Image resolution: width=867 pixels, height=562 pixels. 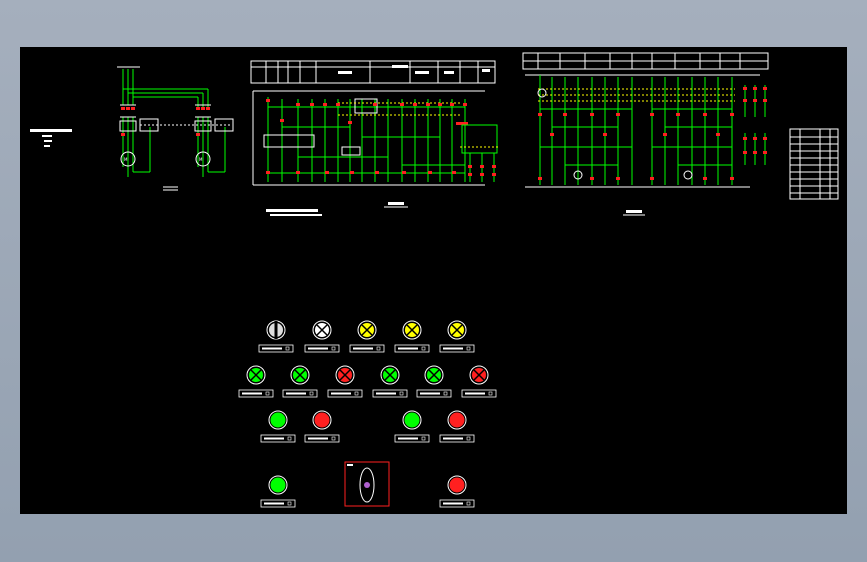 I want to click on circuit2-caption, so click(x=634, y=213).